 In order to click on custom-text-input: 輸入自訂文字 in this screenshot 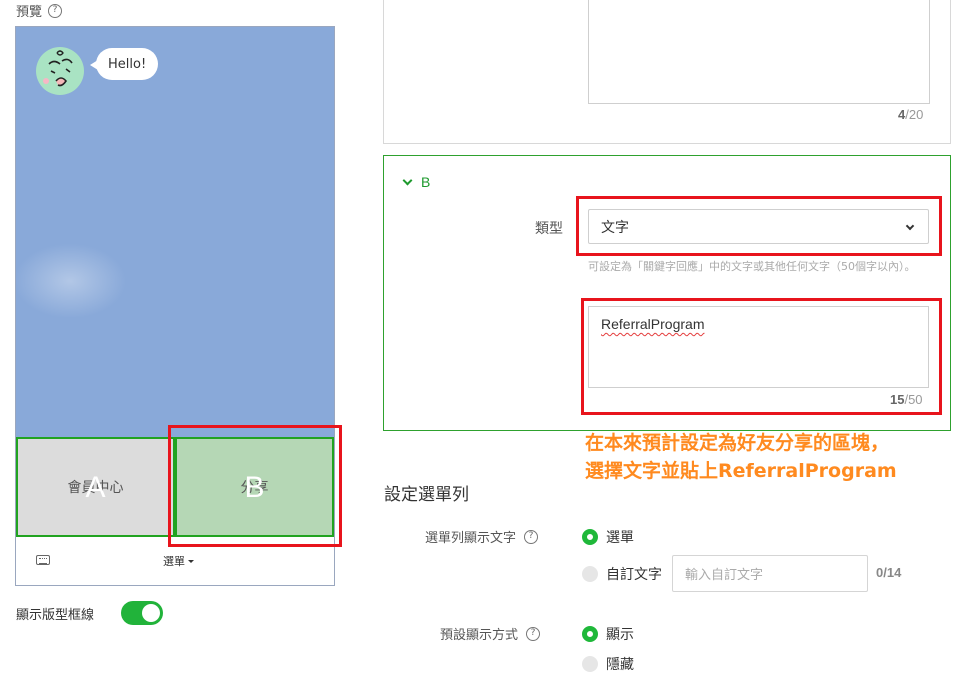, I will do `click(770, 573)`.